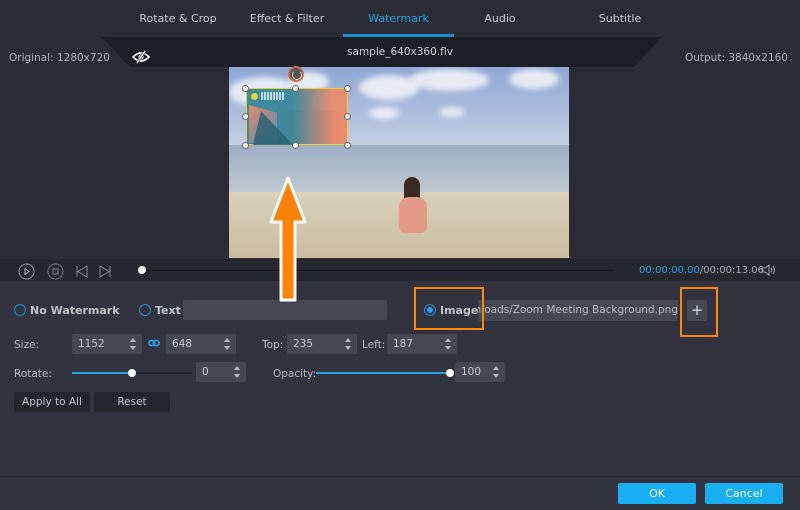 The width and height of the screenshot is (800, 510). I want to click on stop-icon, so click(55, 271).